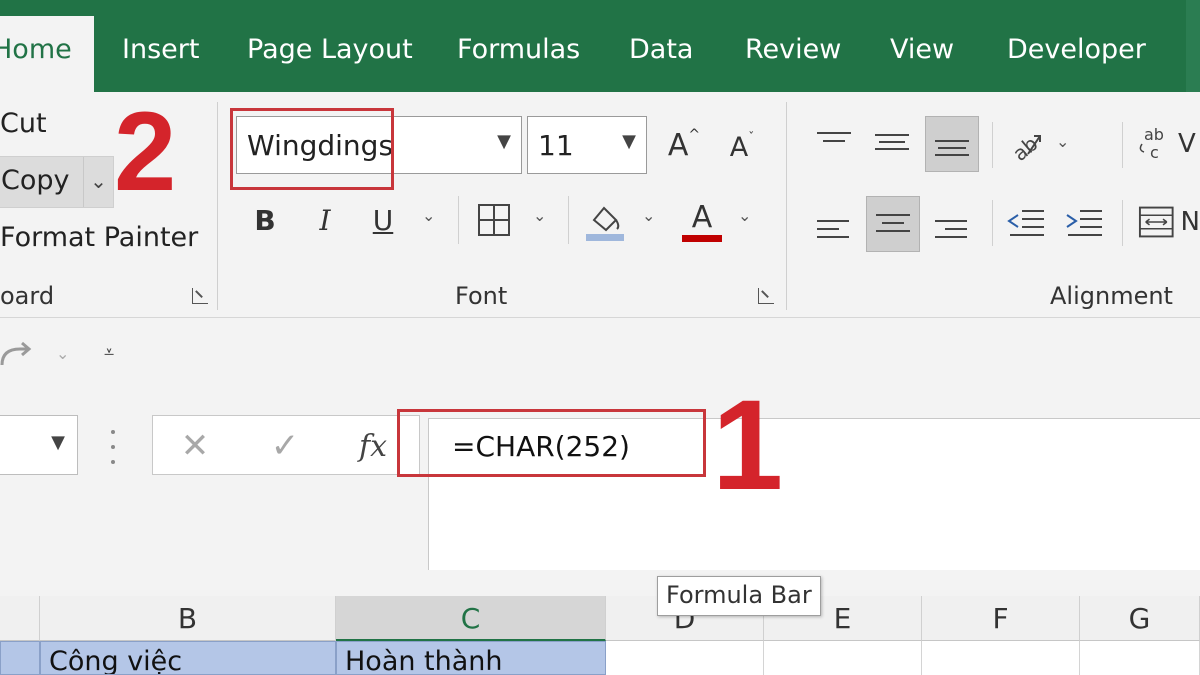 Image resolution: width=1200 pixels, height=675 pixels. I want to click on fx-icon: fx, so click(373, 446).